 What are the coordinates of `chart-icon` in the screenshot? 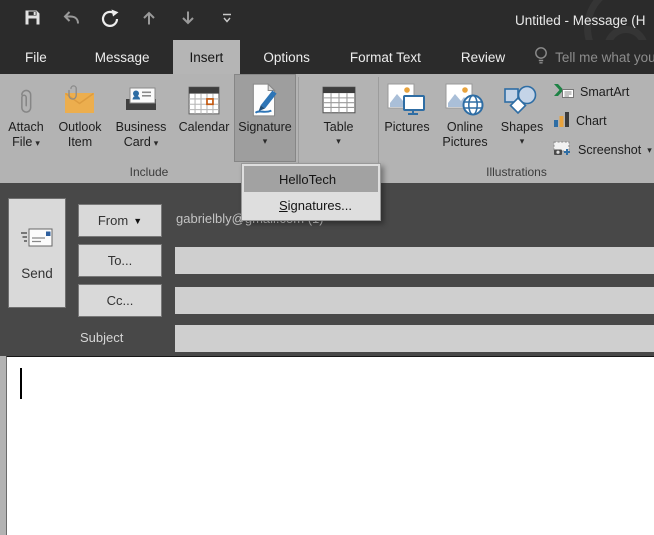 It's located at (561, 121).